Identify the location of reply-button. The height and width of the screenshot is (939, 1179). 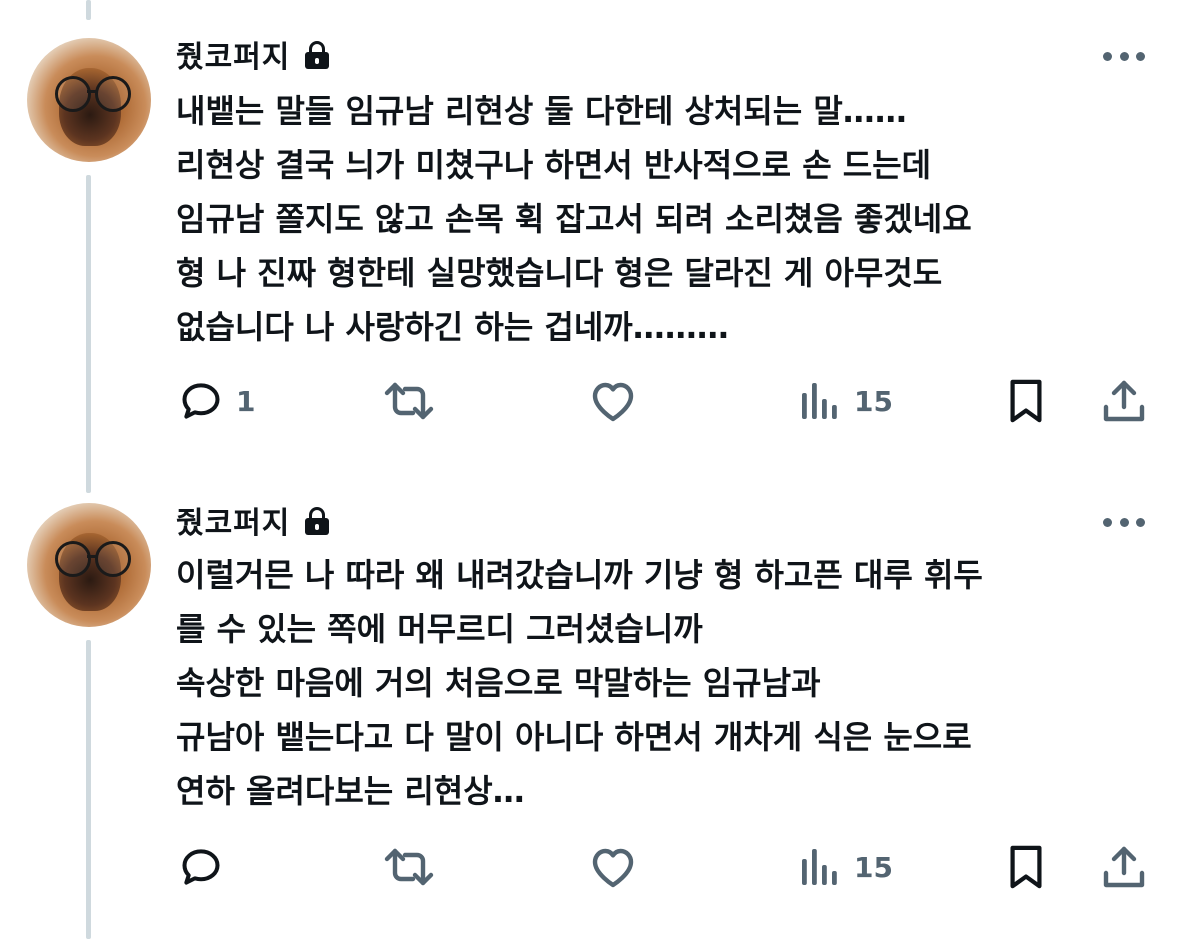
(207, 867).